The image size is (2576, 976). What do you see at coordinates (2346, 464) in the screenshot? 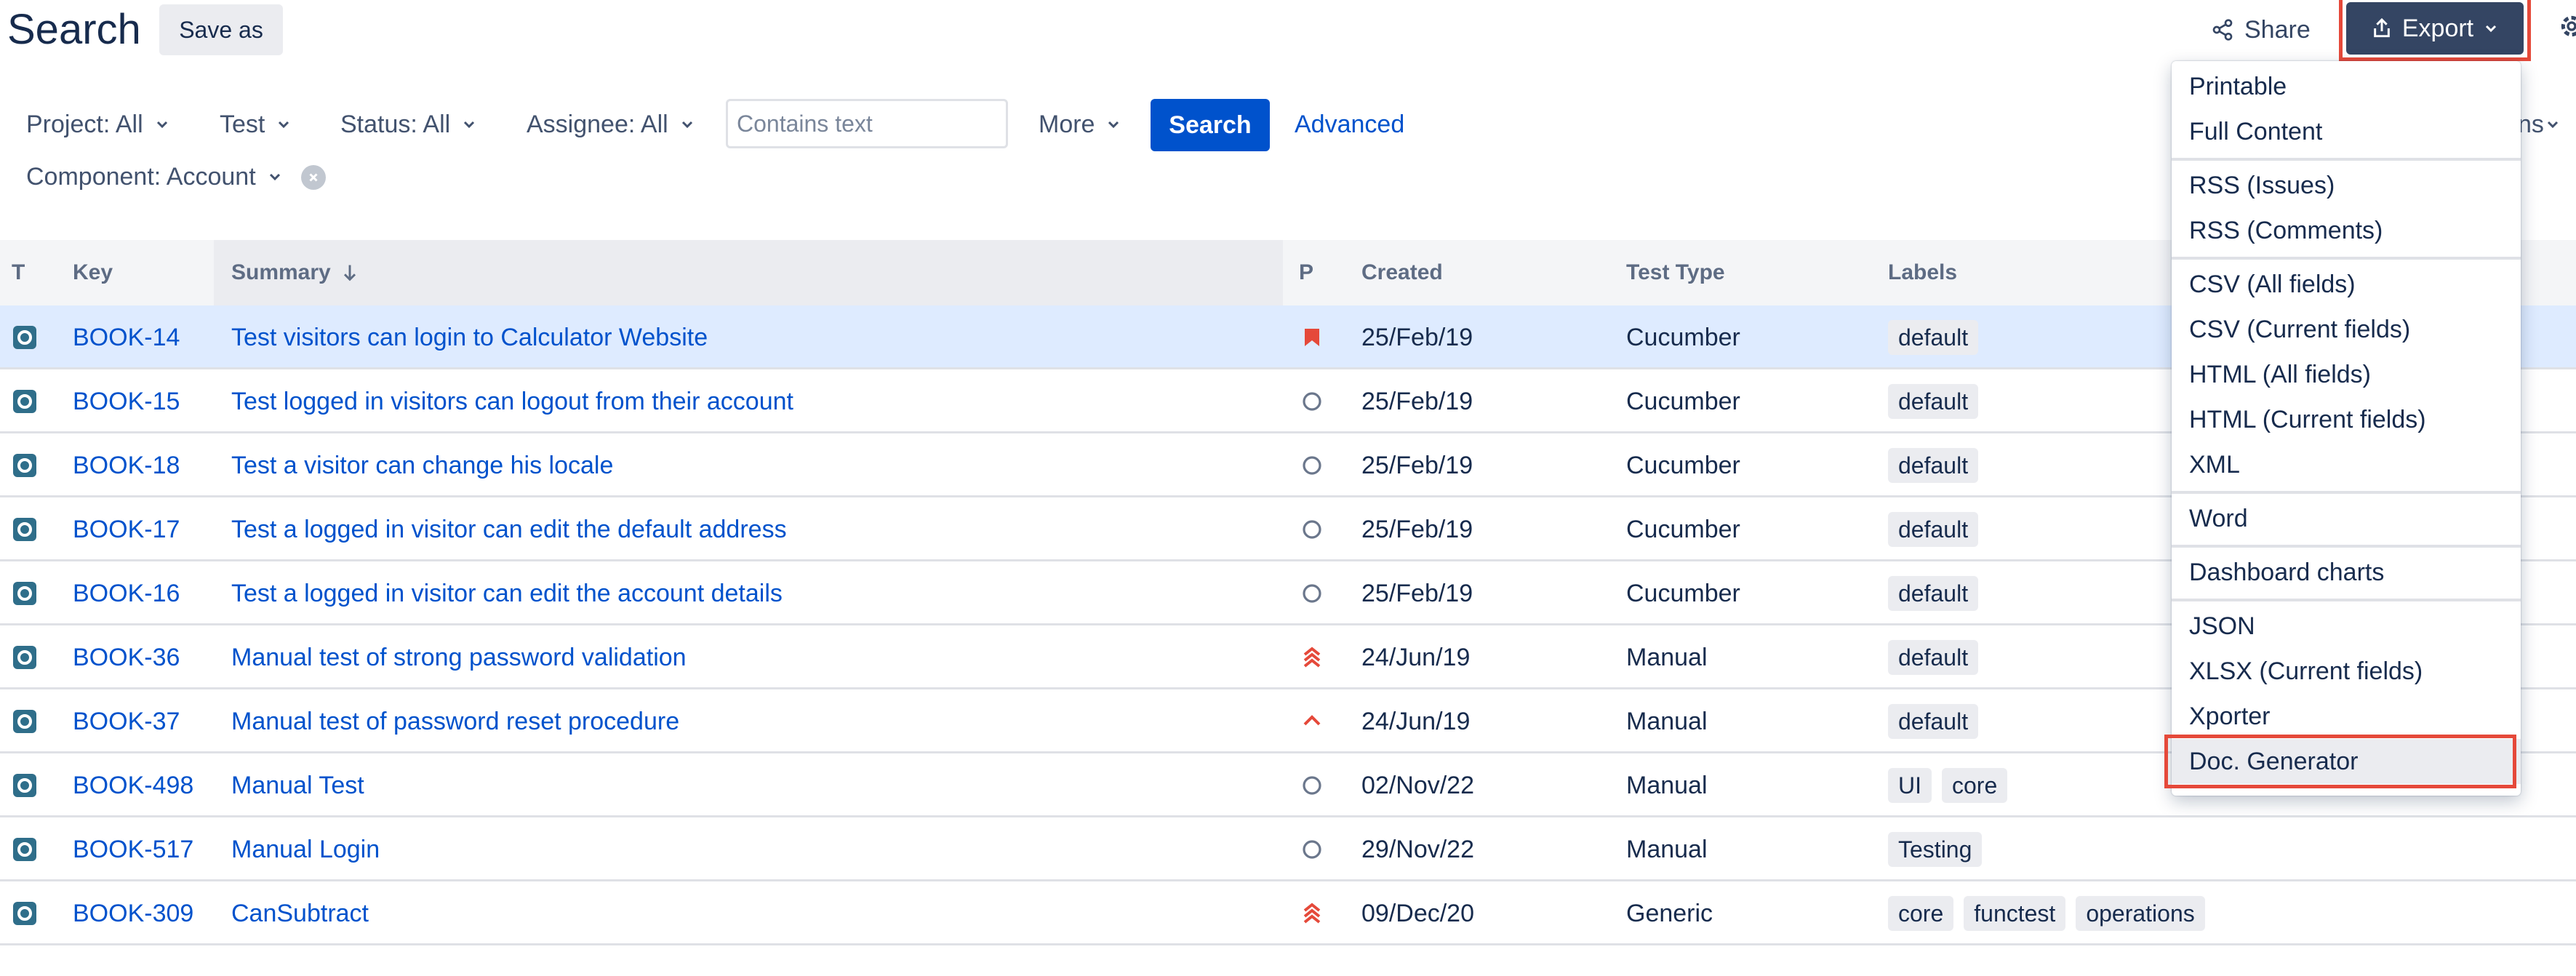
I see `export-menu-item: XML` at bounding box center [2346, 464].